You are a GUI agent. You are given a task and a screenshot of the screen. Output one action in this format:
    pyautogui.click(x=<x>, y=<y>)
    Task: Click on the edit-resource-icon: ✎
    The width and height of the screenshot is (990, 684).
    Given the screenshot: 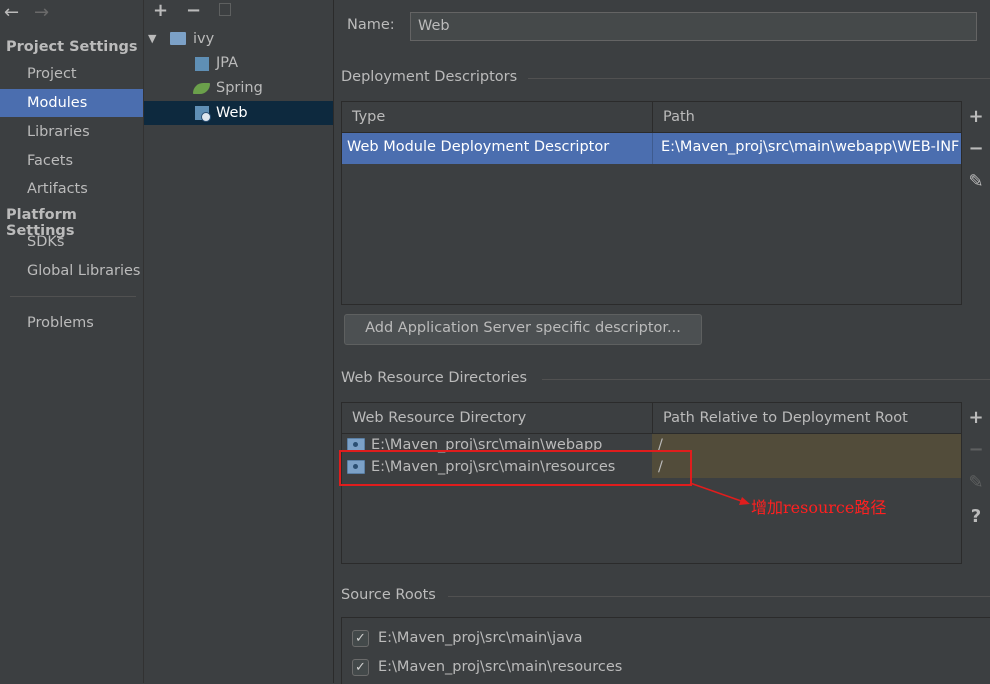 What is the action you would take?
    pyautogui.click(x=976, y=482)
    